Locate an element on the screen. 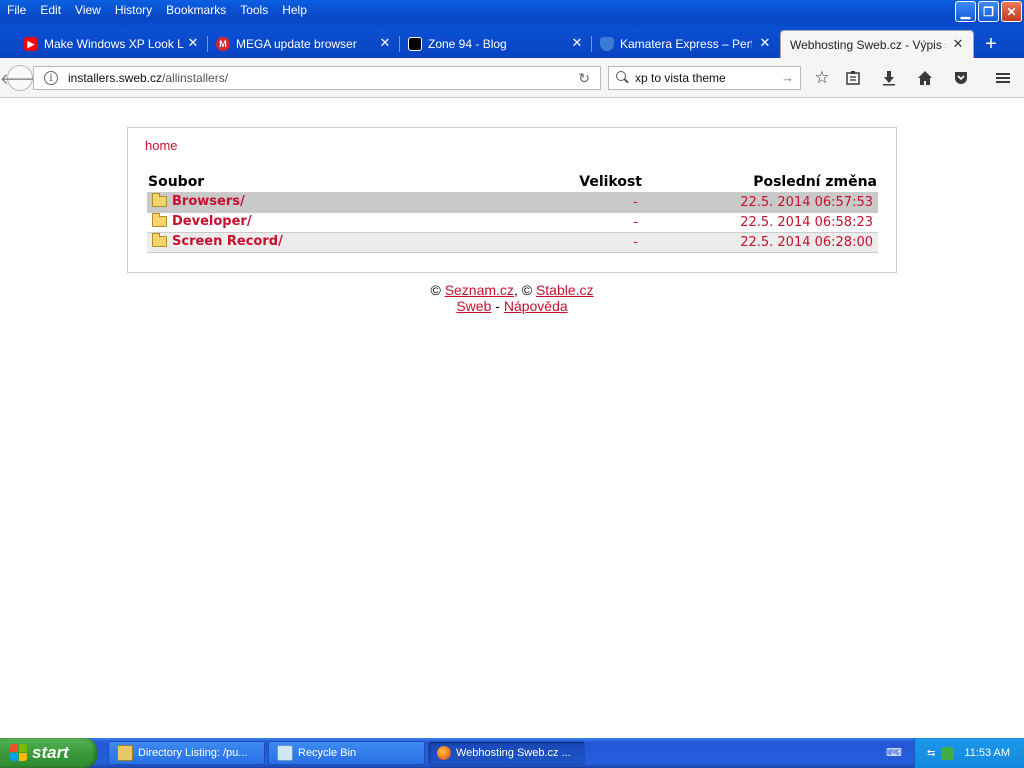  url-host: installers.sweb.cz is located at coordinates (115, 78).